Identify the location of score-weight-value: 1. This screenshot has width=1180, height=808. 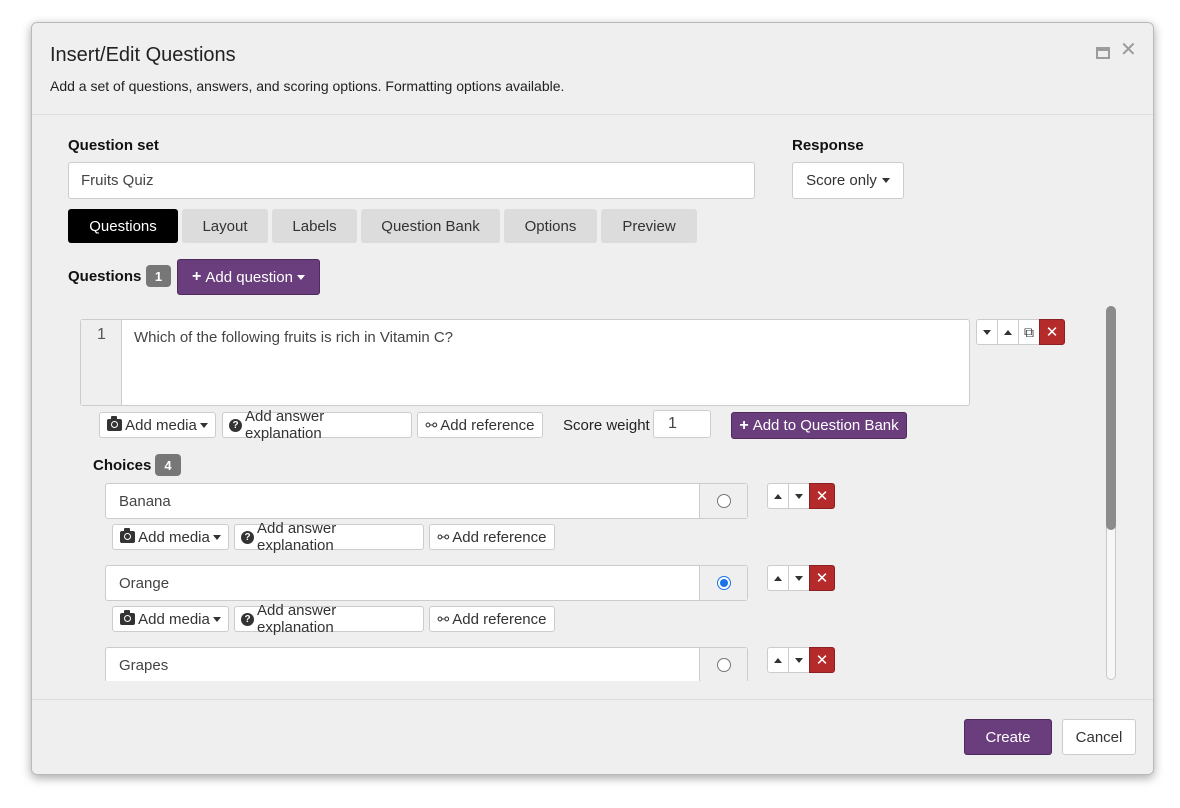
(672, 423).